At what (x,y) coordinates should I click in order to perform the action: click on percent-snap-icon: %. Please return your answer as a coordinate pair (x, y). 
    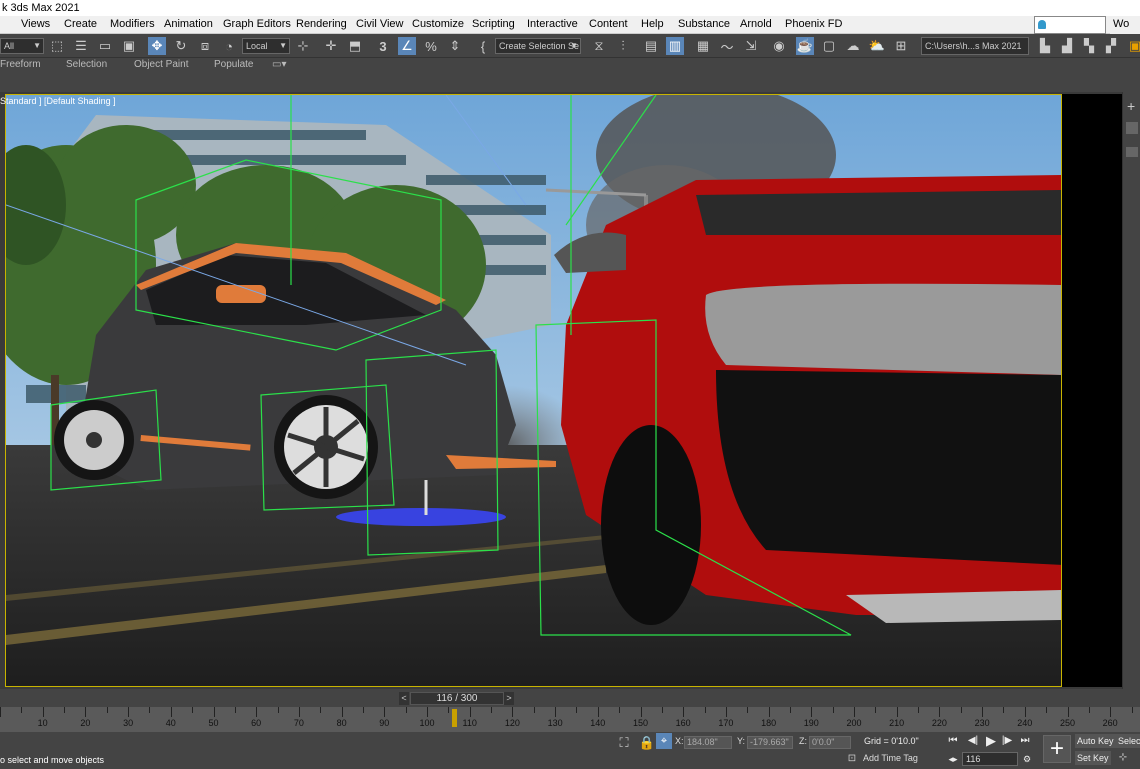
    Looking at the image, I should click on (431, 46).